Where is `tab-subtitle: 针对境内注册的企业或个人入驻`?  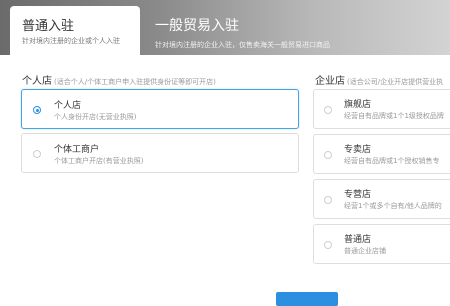
tab-subtitle: 针对境内注册的企业或个人入驻 is located at coordinates (71, 41).